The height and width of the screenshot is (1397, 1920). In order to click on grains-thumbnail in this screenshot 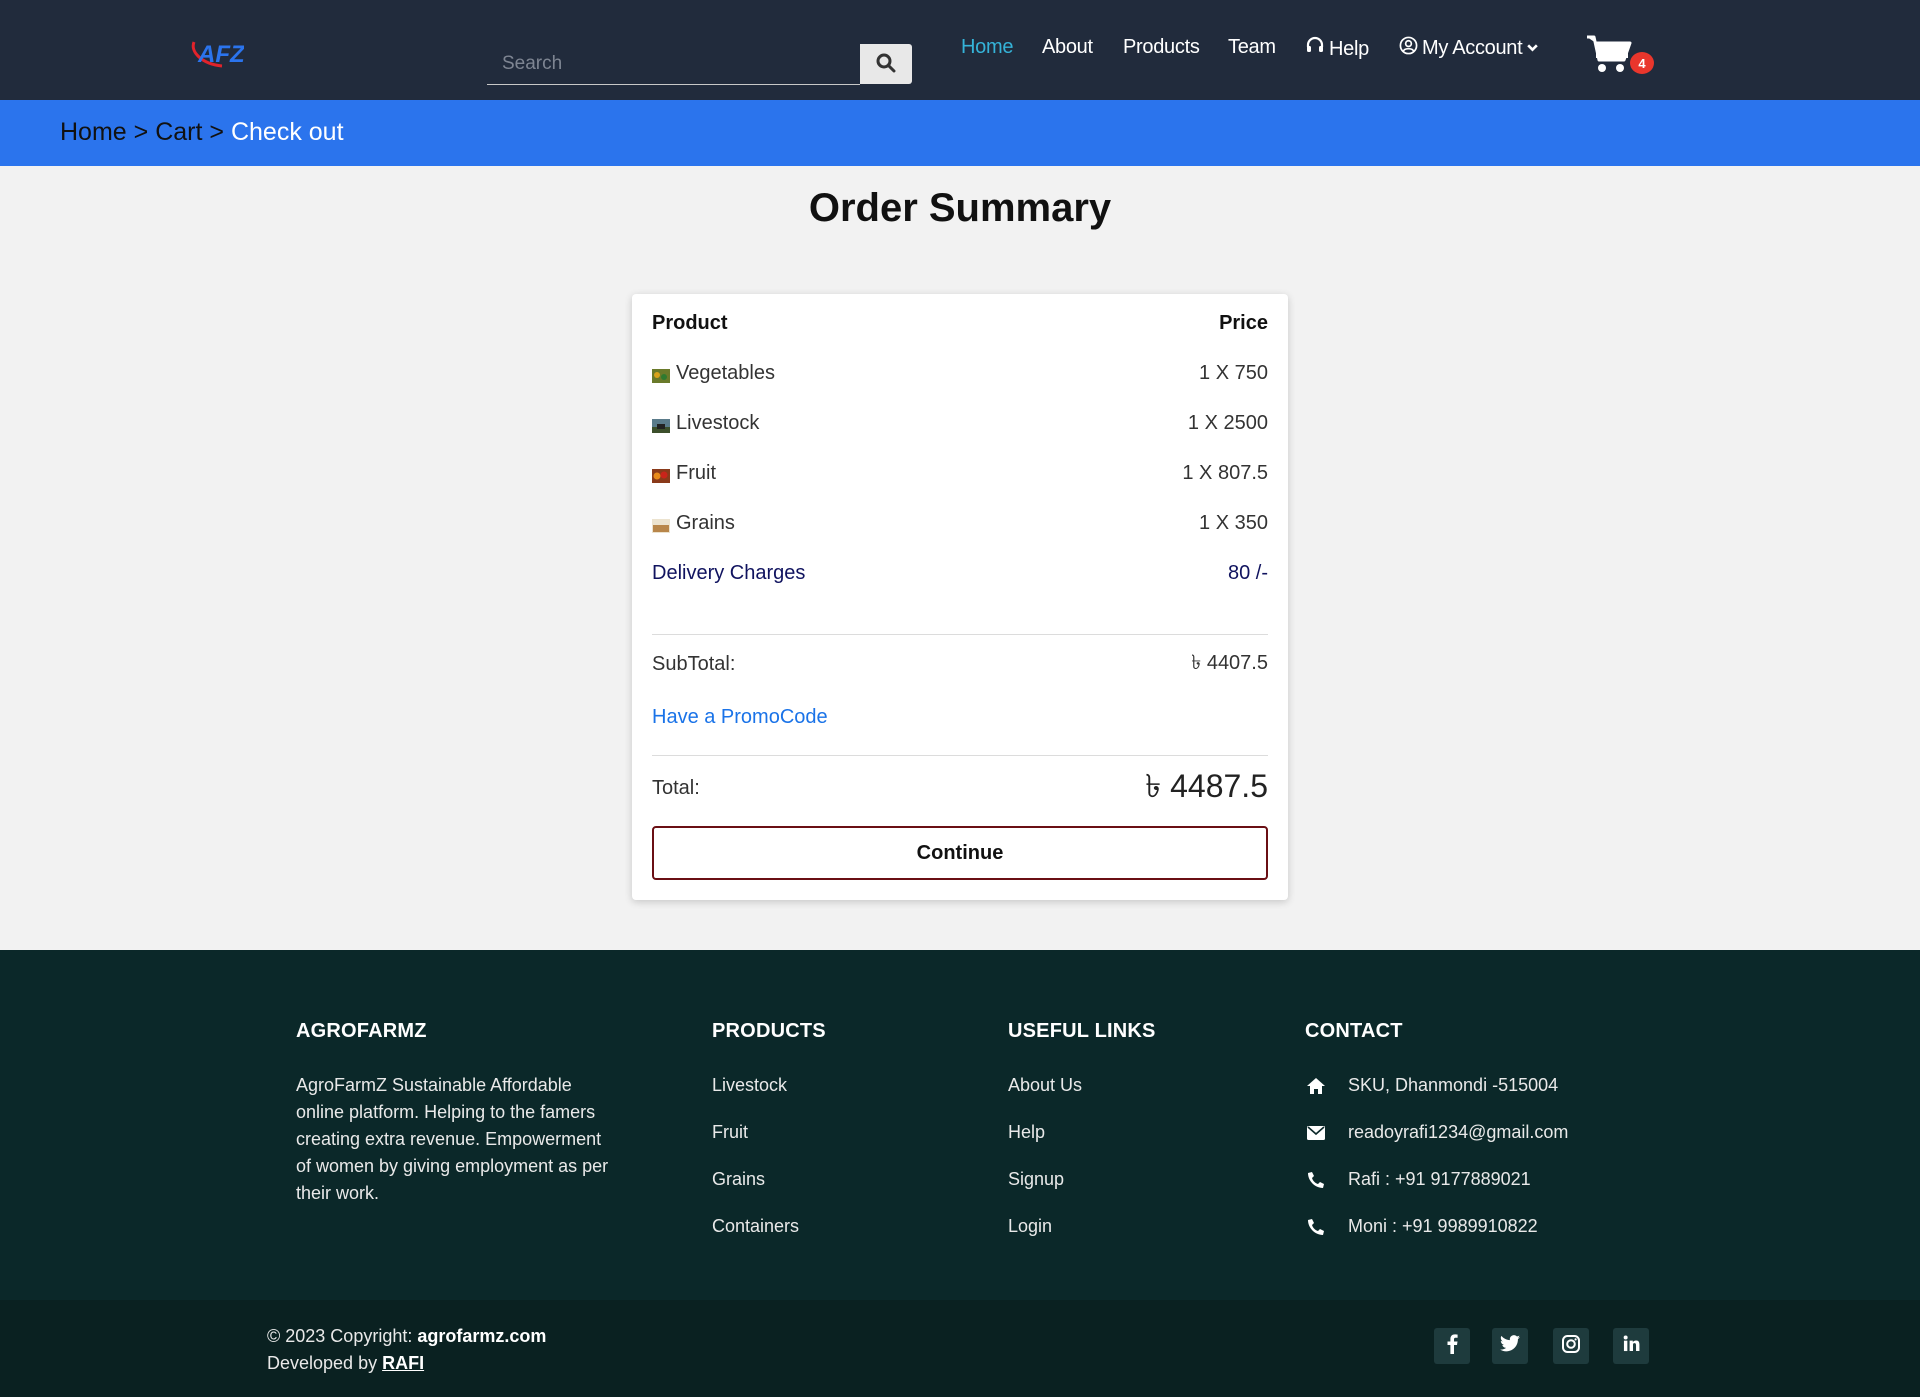, I will do `click(661, 524)`.